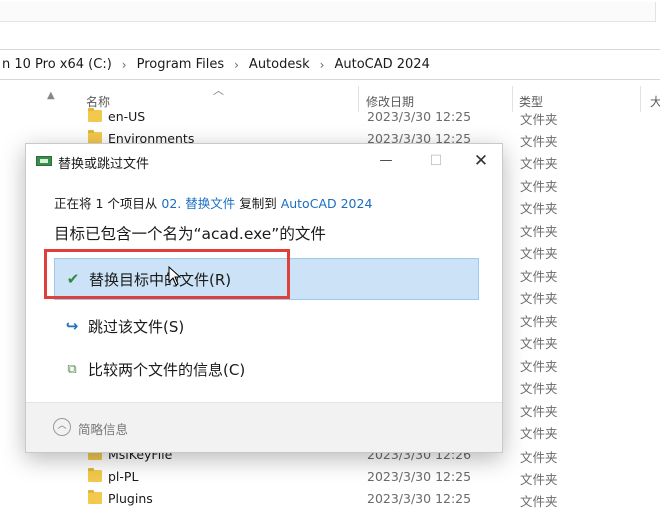 This screenshot has height=519, width=660. I want to click on source-folder-link: 02. 替换文件, so click(198, 203).